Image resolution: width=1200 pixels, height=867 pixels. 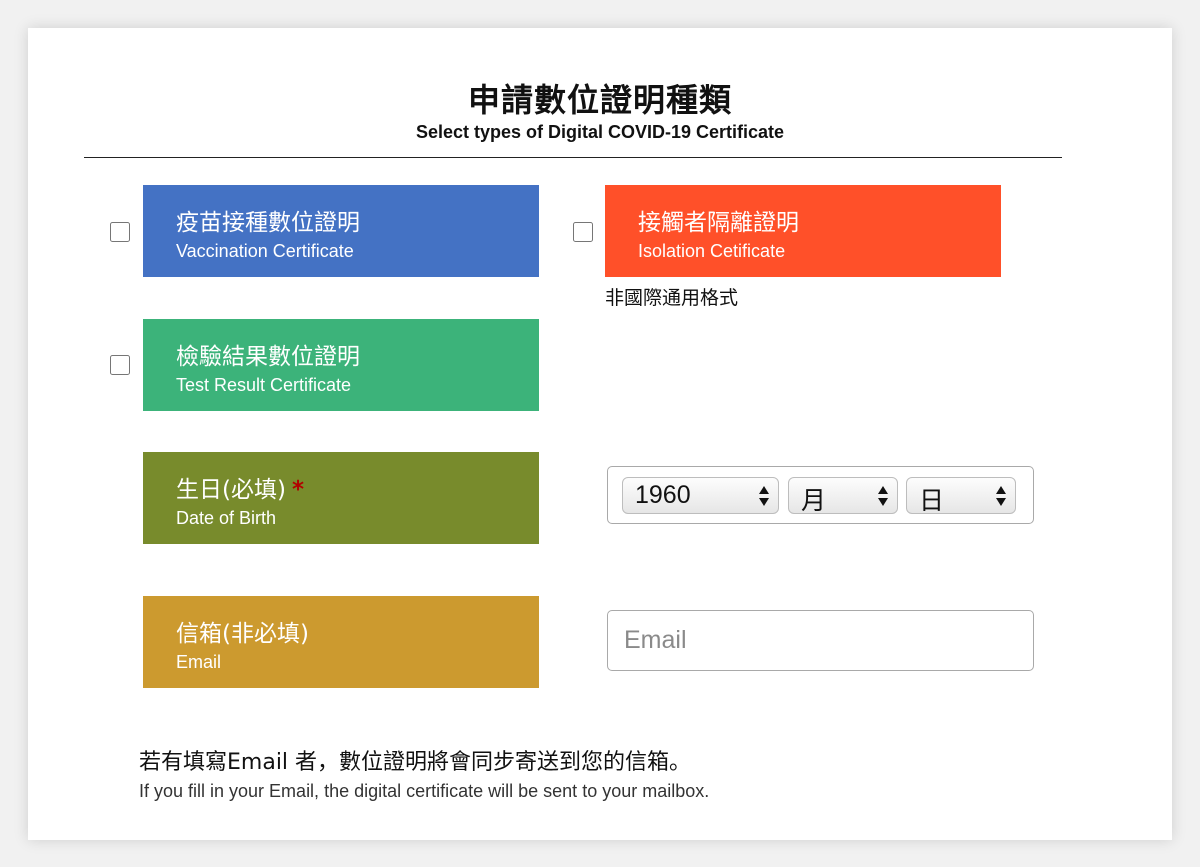 What do you see at coordinates (820, 640) in the screenshot?
I see `email-input` at bounding box center [820, 640].